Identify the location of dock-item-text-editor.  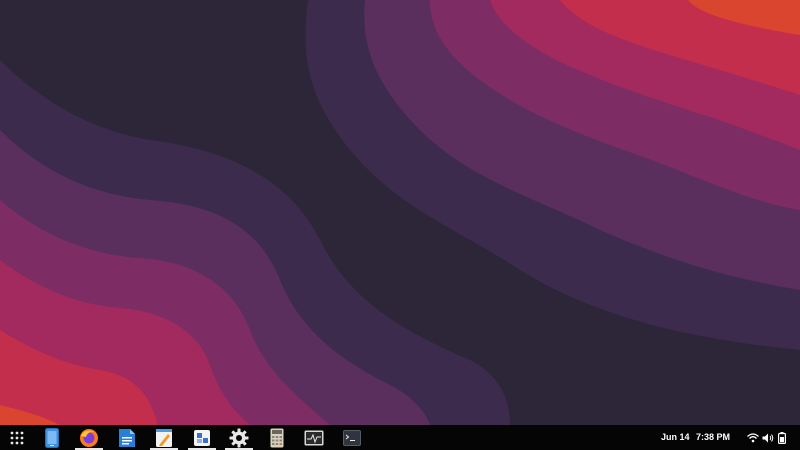
(164, 437).